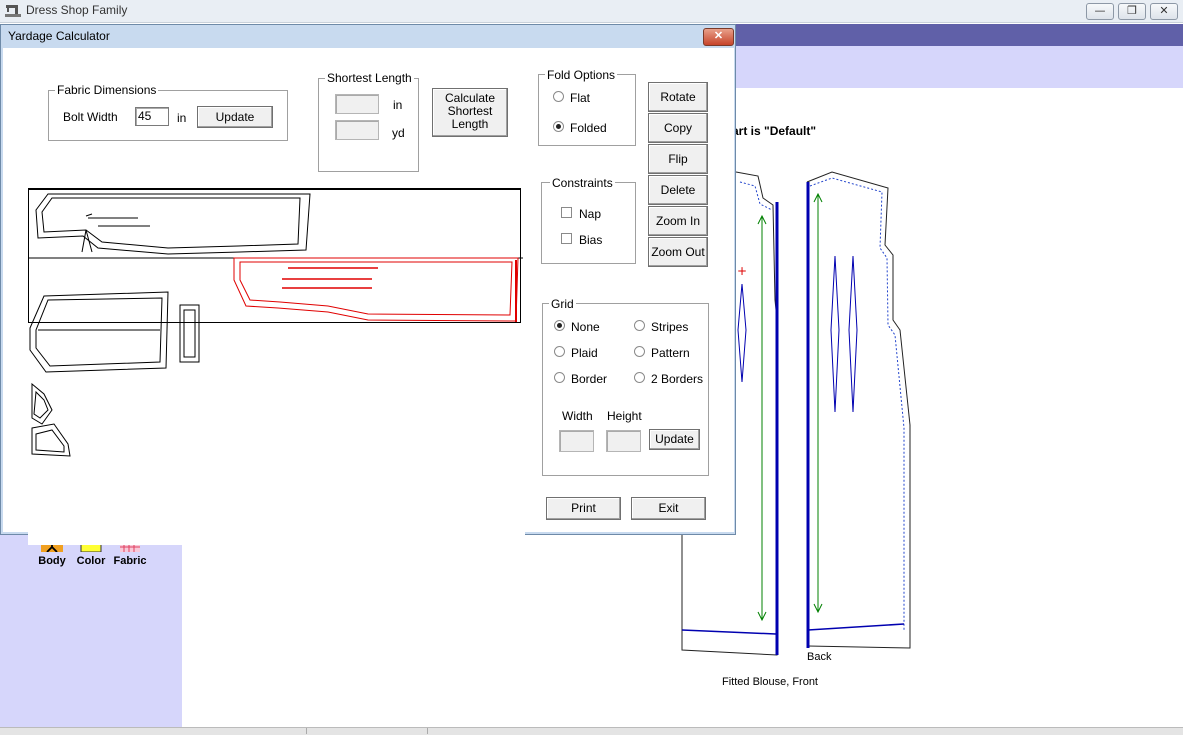 The image size is (1183, 735). What do you see at coordinates (678, 252) in the screenshot?
I see `zoom-out-button: Zoom Out` at bounding box center [678, 252].